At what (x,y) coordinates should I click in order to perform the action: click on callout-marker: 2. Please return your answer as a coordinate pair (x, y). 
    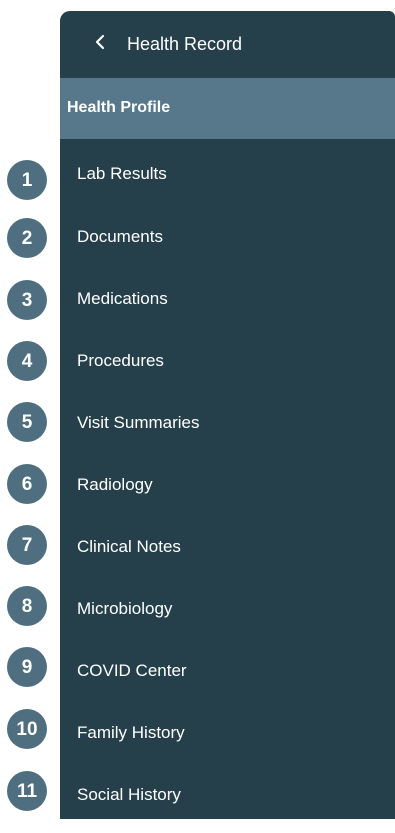
    Looking at the image, I should click on (27, 238).